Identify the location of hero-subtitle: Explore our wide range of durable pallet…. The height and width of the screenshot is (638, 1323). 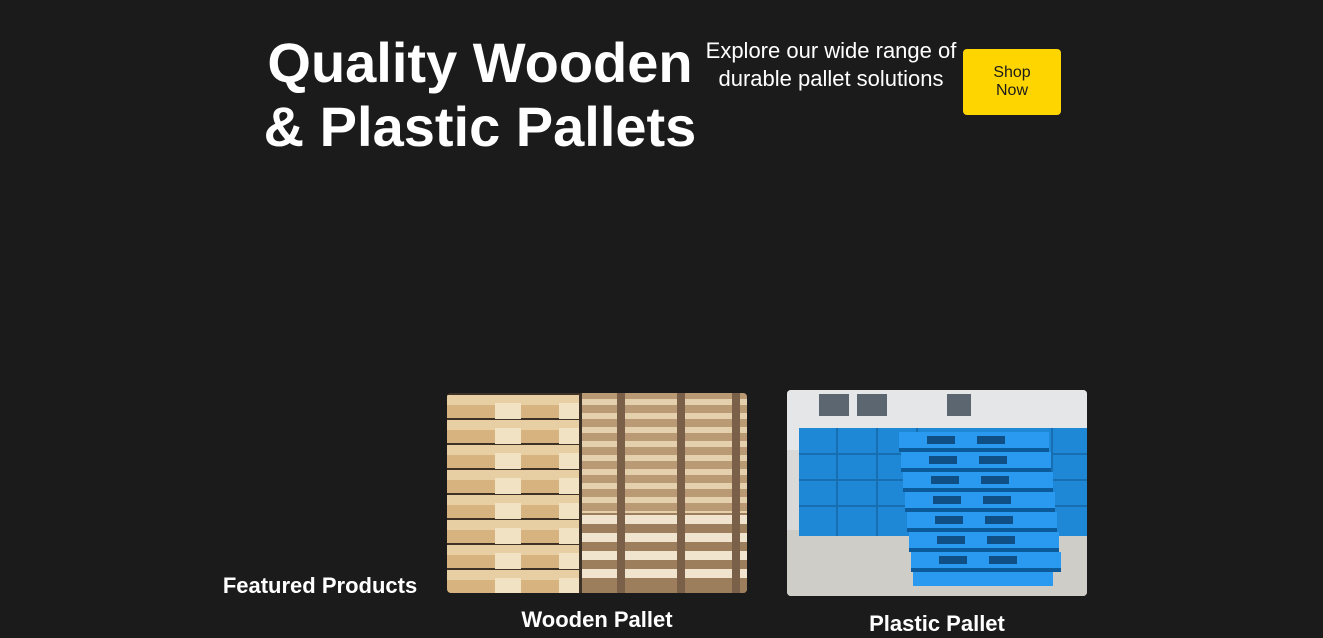
(831, 64).